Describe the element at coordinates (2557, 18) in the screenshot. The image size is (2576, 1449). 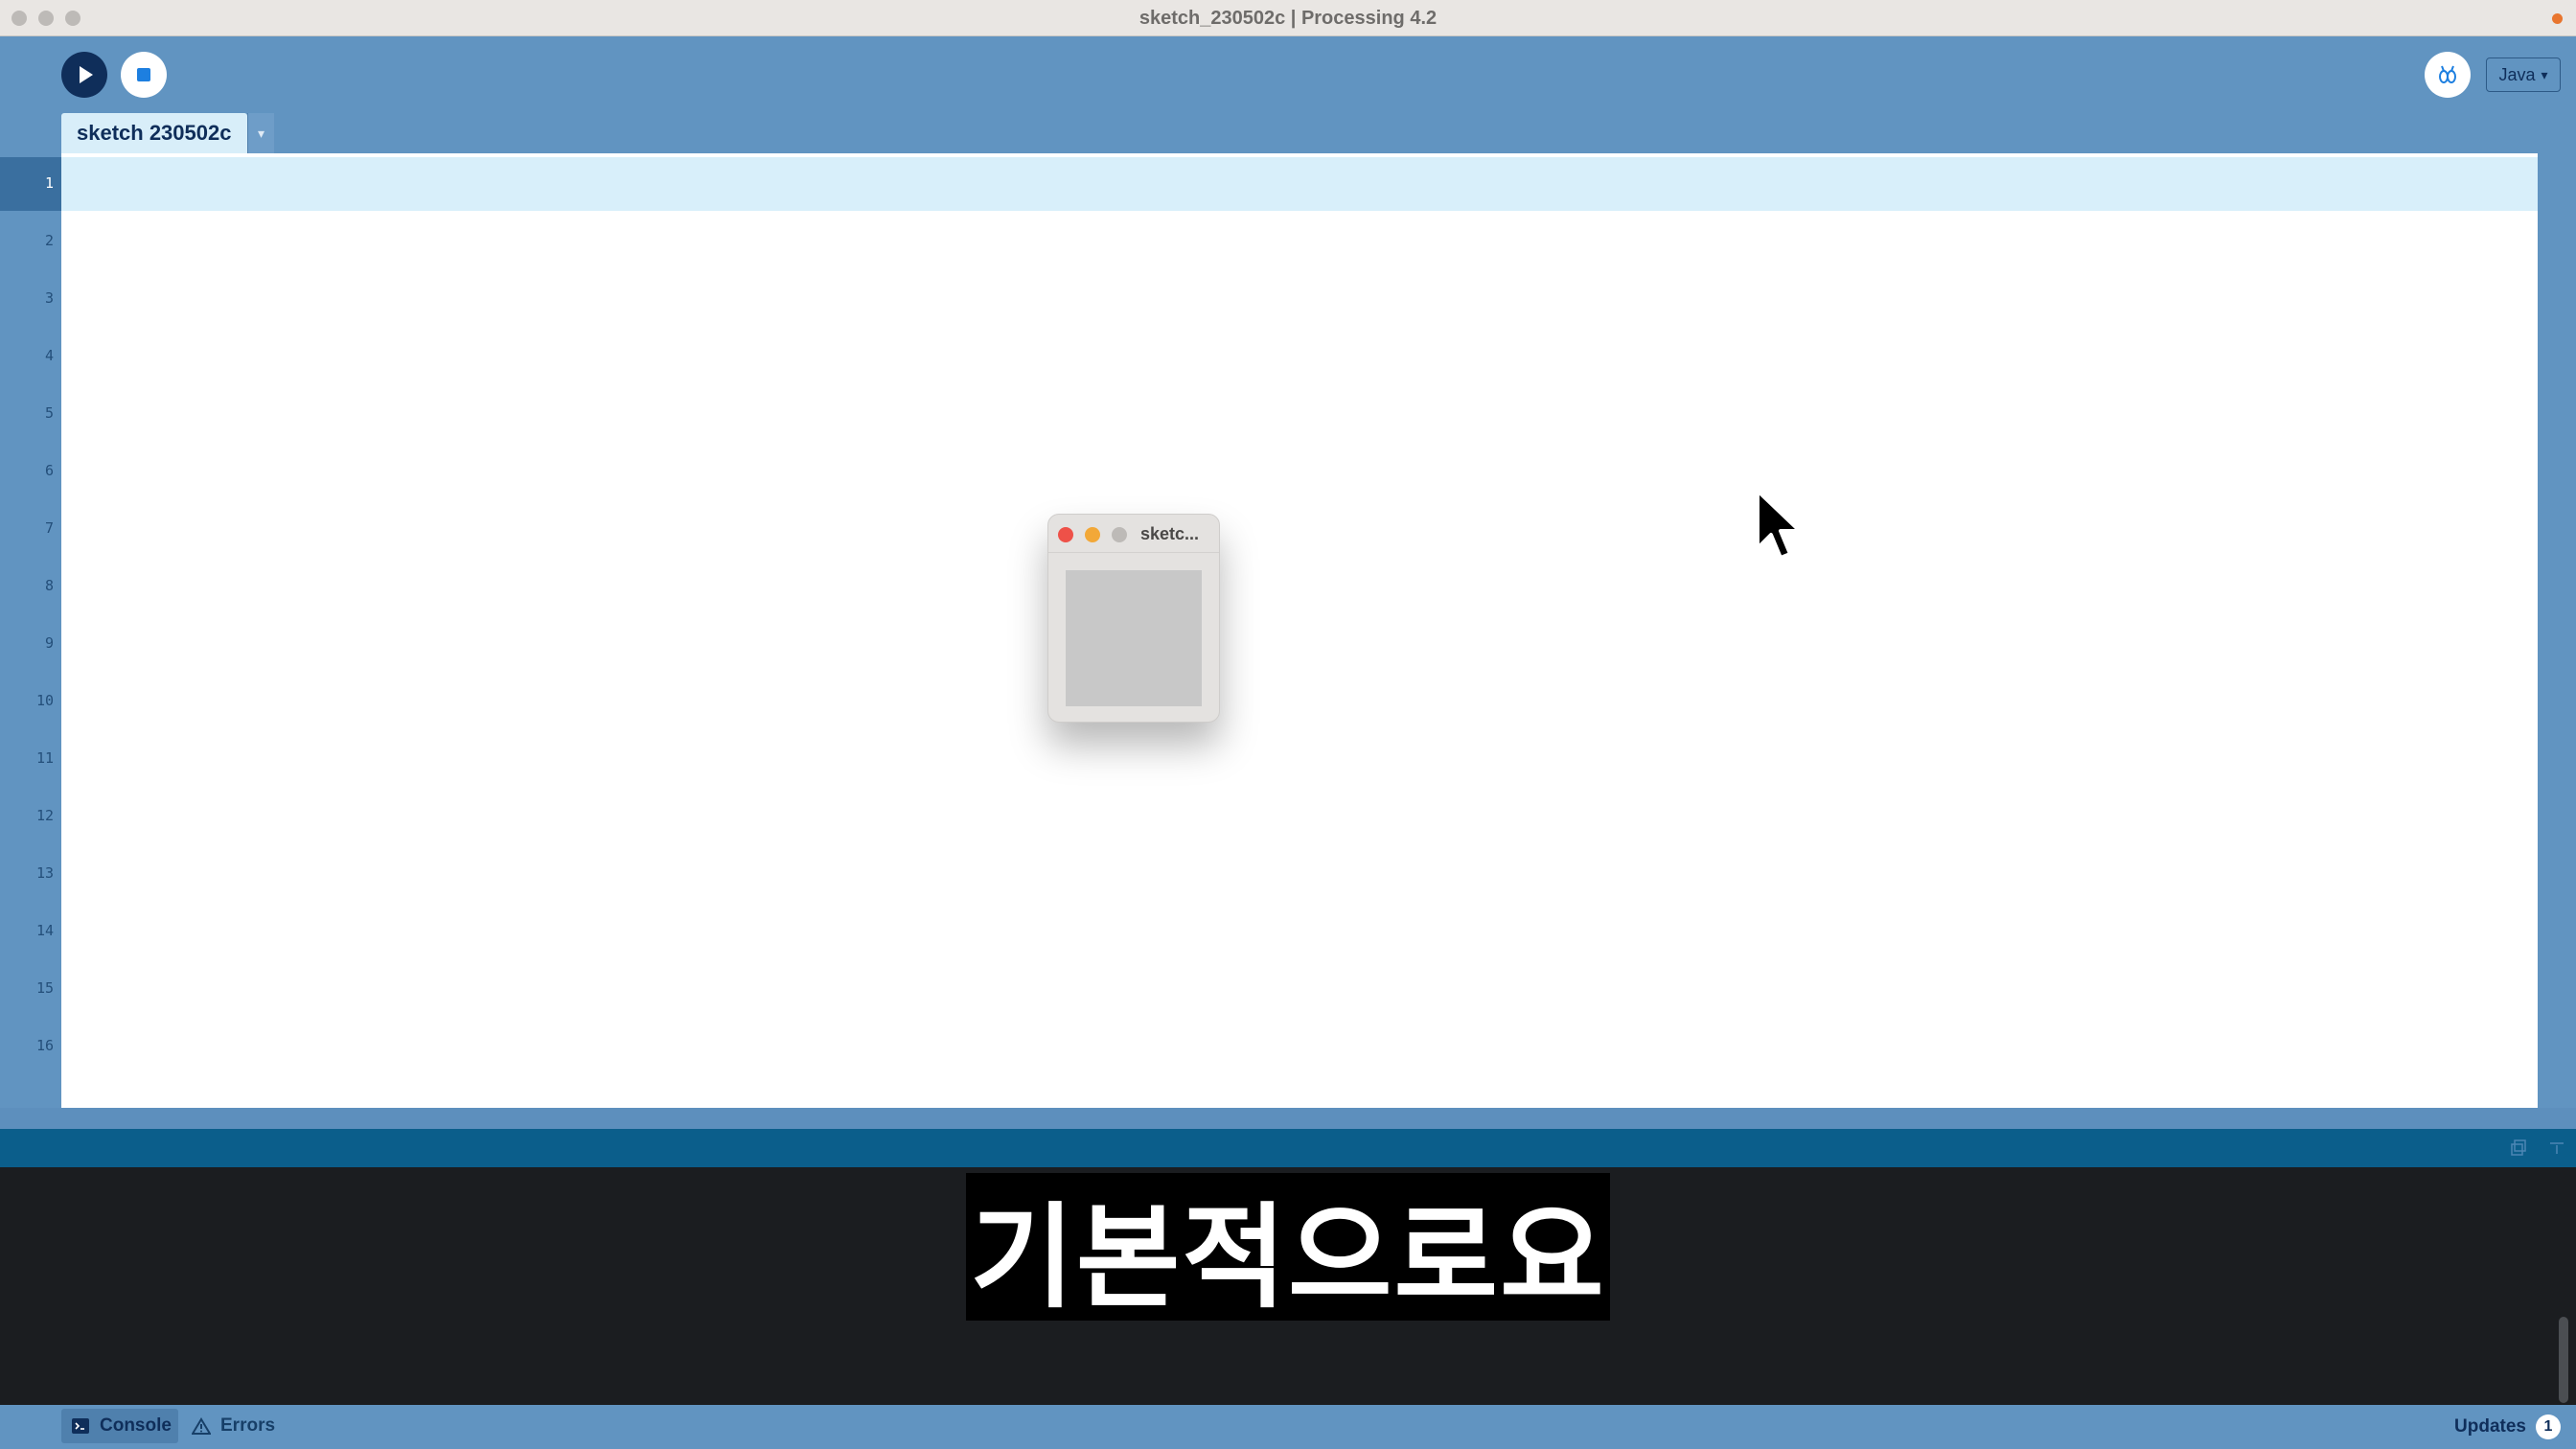
I see `unsaved-indicator-dot` at that location.